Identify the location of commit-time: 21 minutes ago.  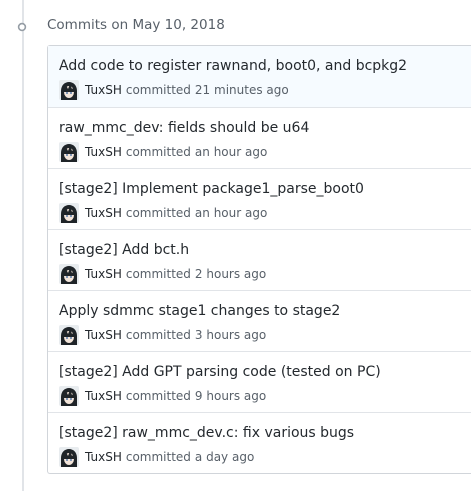
(242, 90).